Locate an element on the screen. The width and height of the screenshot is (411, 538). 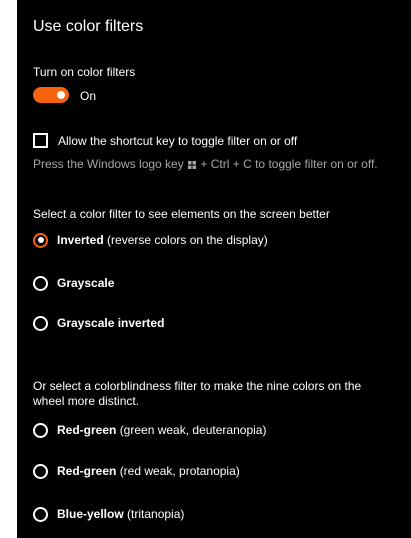
toggle-knob is located at coordinates (61, 95).